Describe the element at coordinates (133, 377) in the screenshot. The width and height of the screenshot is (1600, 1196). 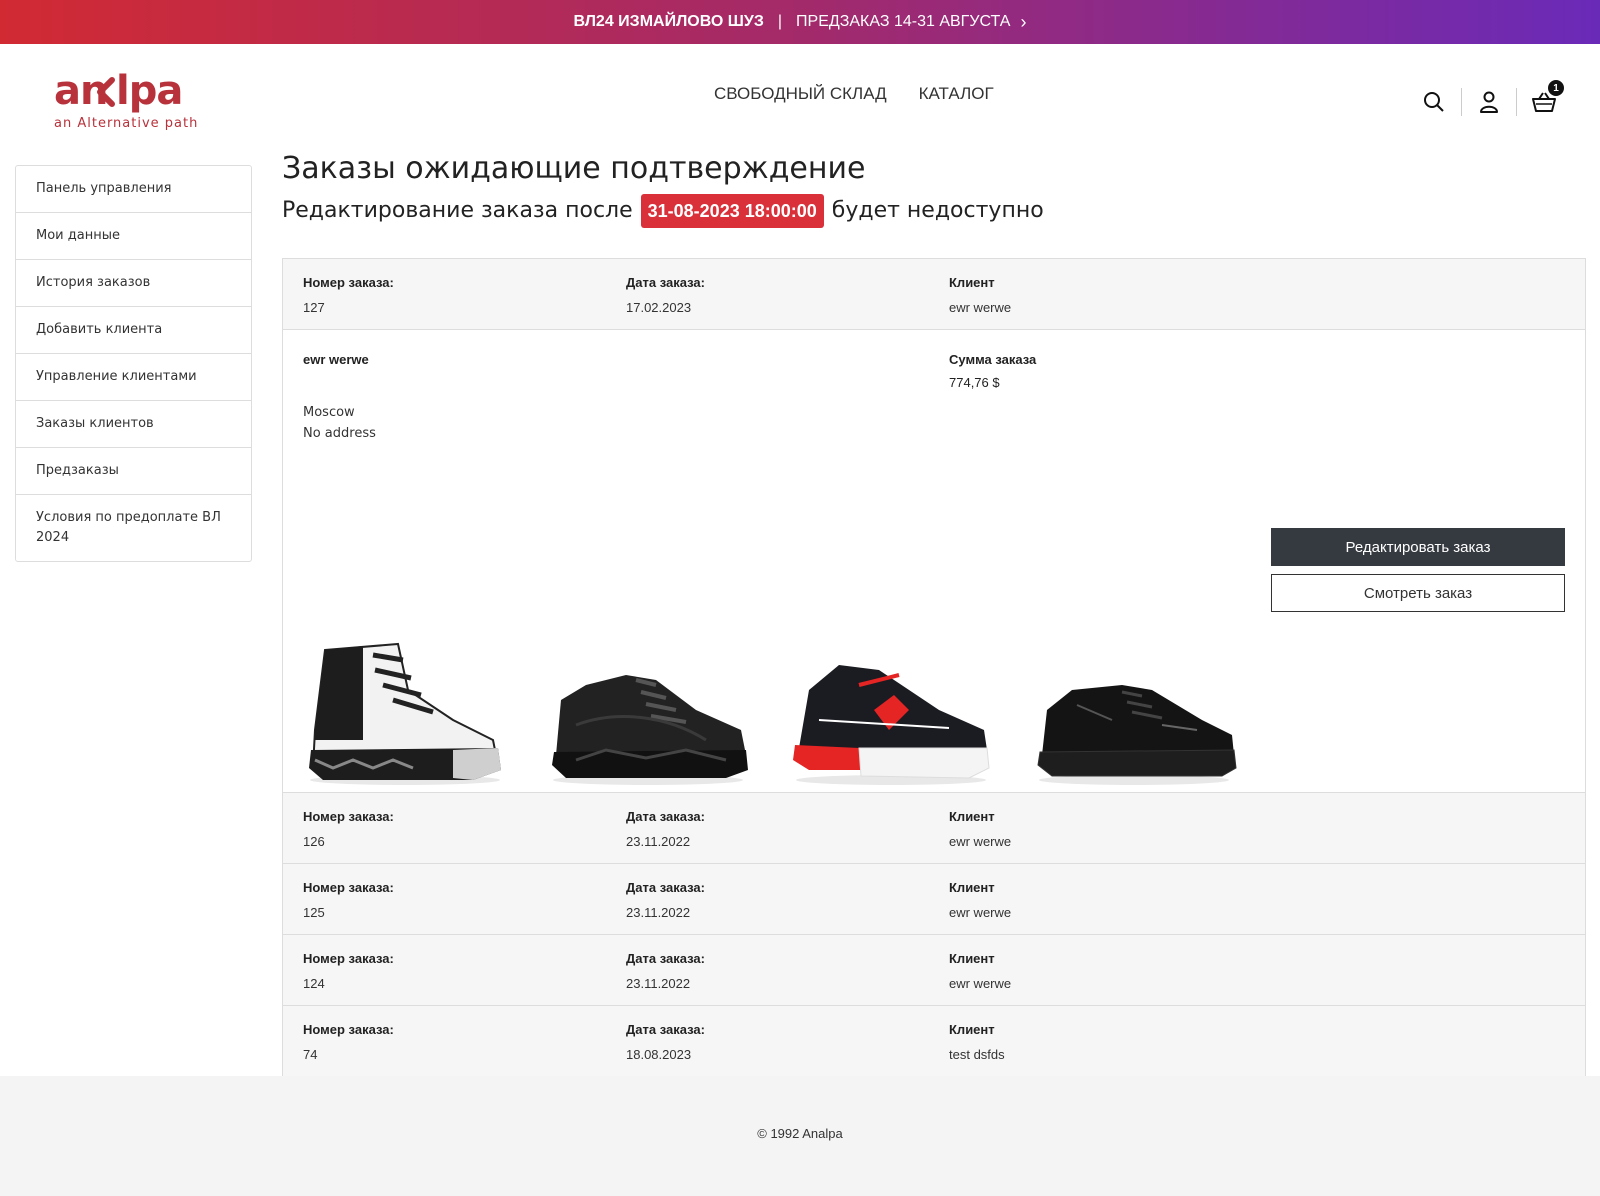
I see `sidebar-item-manage-clients: Управление клиентами` at that location.